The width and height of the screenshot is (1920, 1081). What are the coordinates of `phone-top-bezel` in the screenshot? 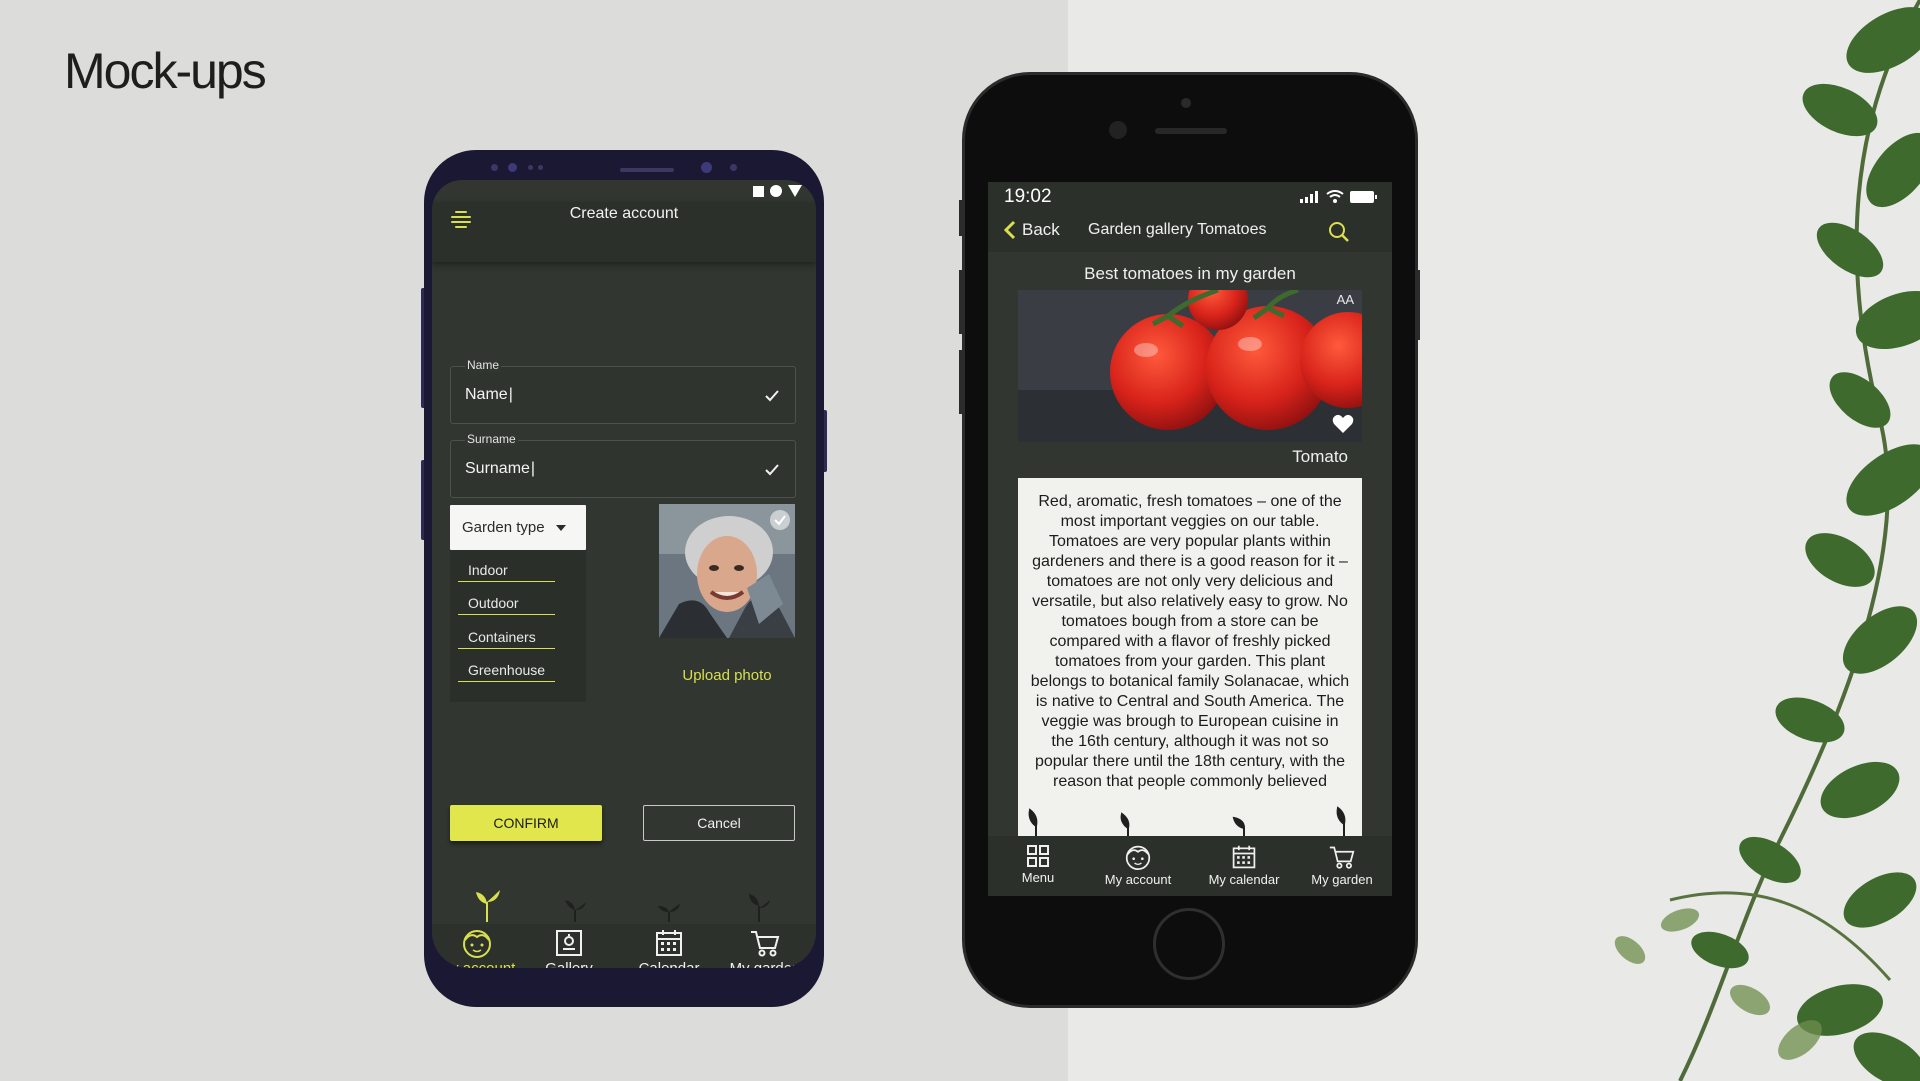 It's located at (624, 165).